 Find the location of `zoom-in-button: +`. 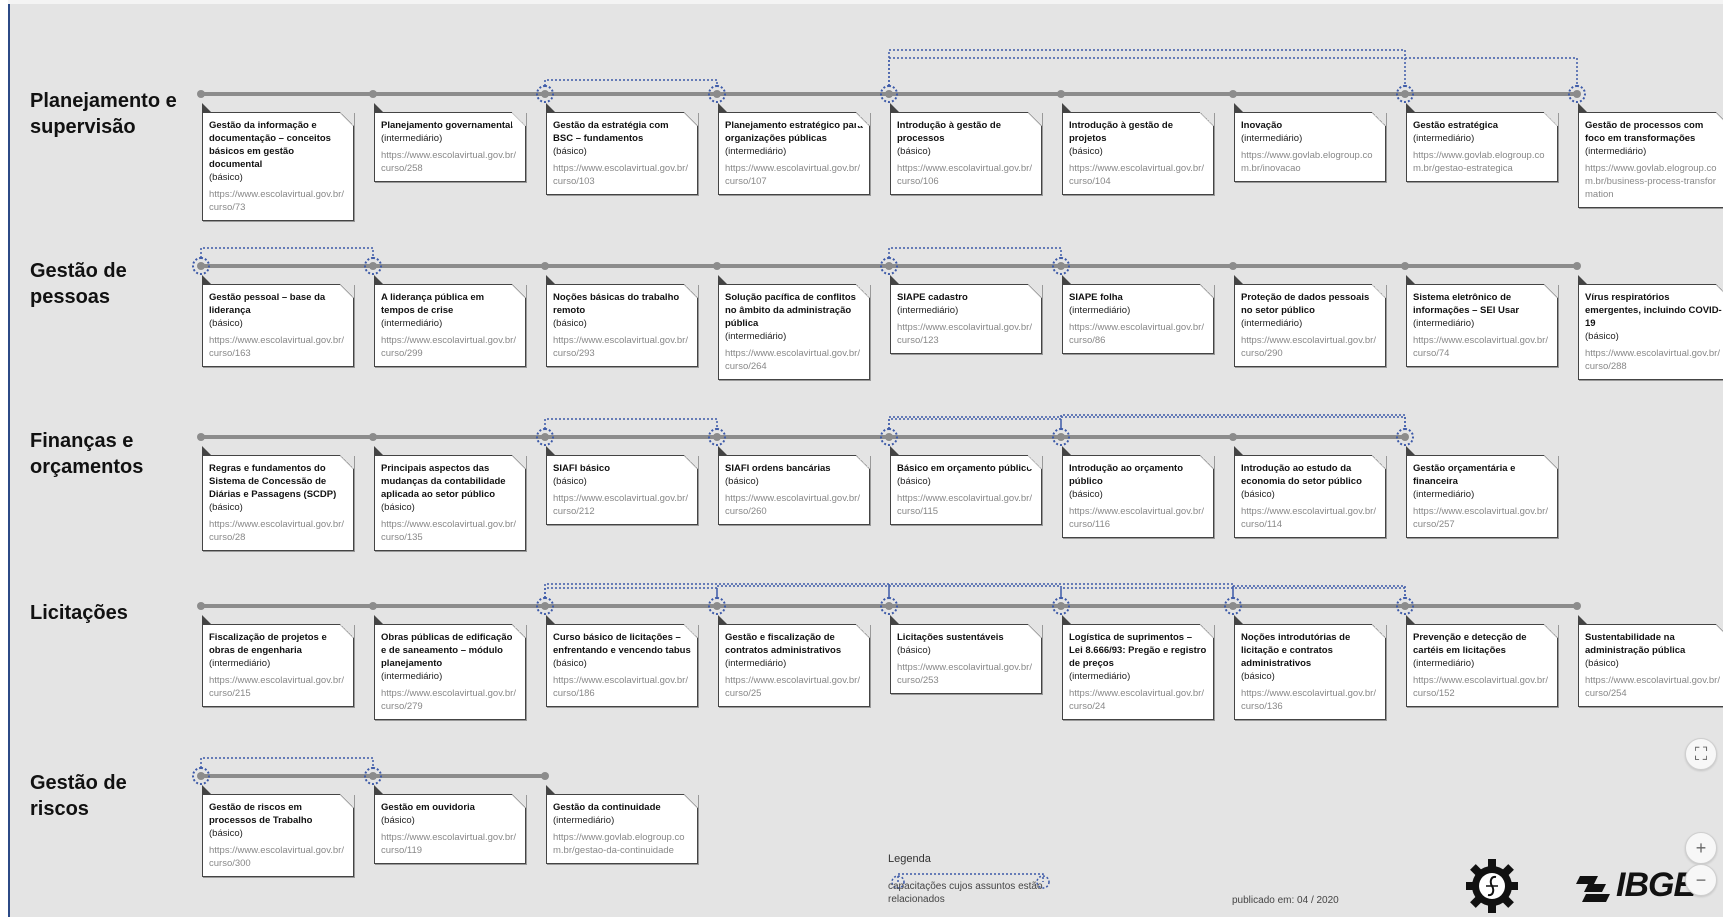

zoom-in-button: + is located at coordinates (1701, 848).